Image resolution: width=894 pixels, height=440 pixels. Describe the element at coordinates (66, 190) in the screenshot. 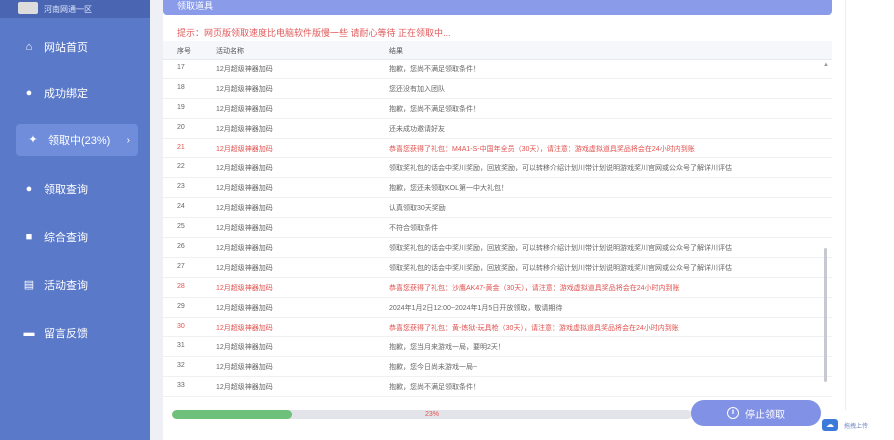

I see `sidebar-item-label: 领取查询` at that location.